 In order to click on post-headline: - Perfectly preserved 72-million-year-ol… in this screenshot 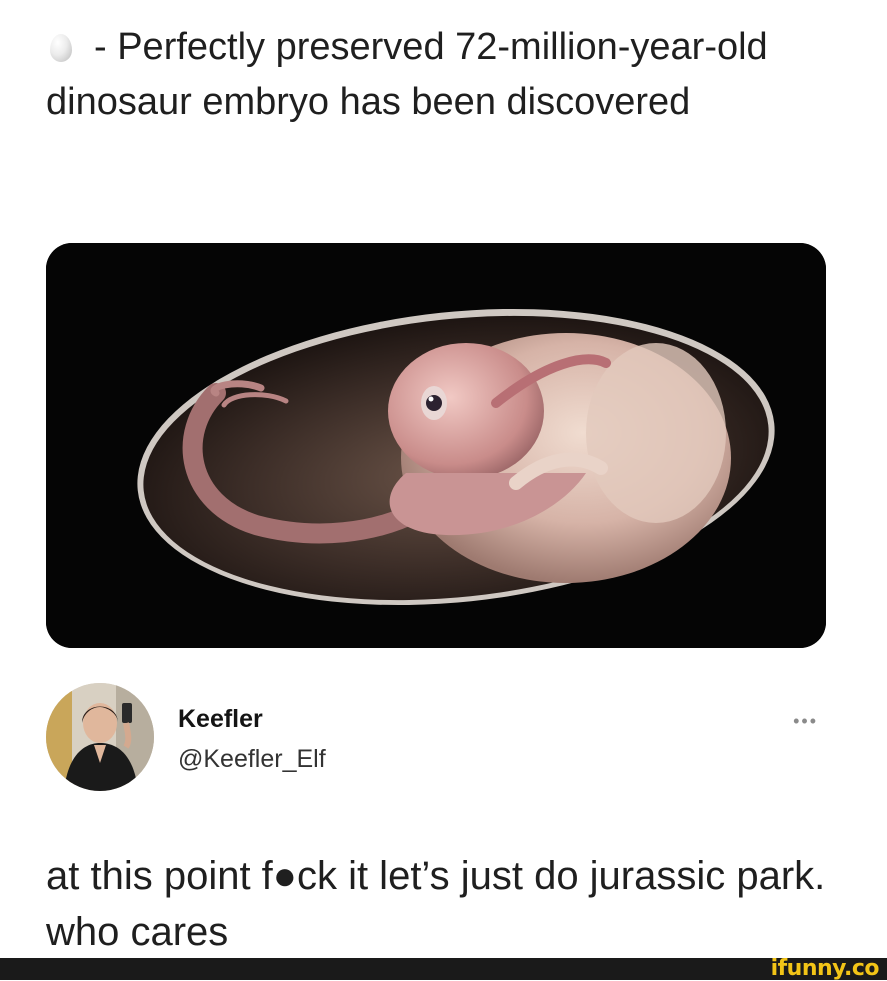, I will do `click(446, 75)`.